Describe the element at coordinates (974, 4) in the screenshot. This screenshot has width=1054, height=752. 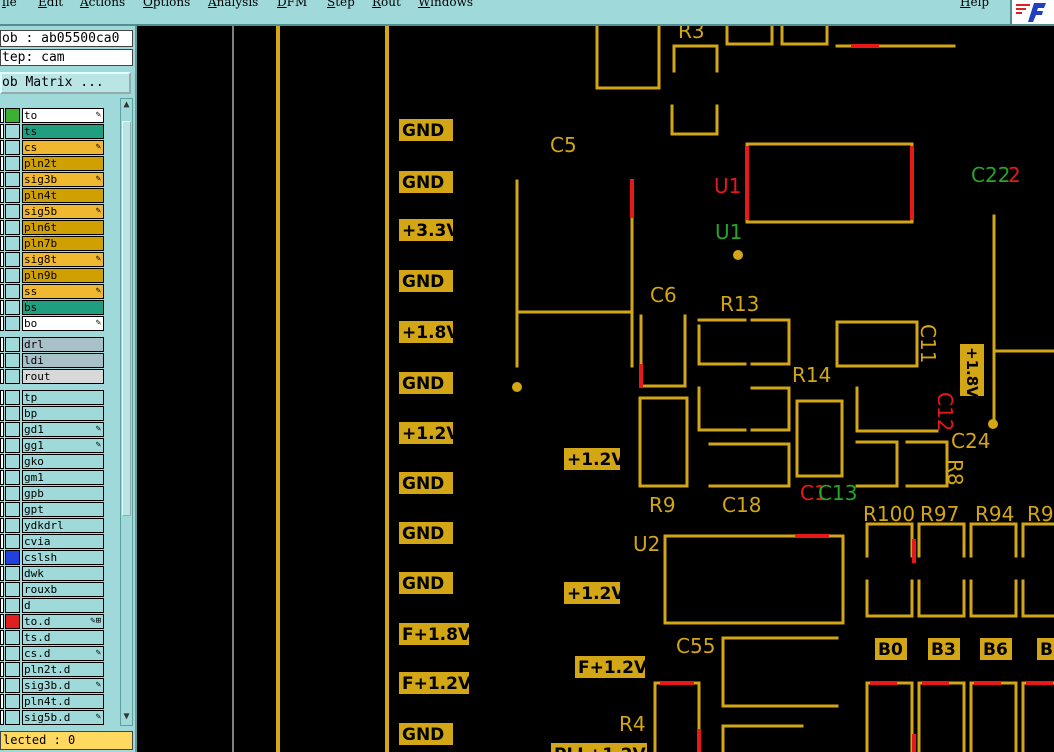
I see `menu-help: Help` at that location.